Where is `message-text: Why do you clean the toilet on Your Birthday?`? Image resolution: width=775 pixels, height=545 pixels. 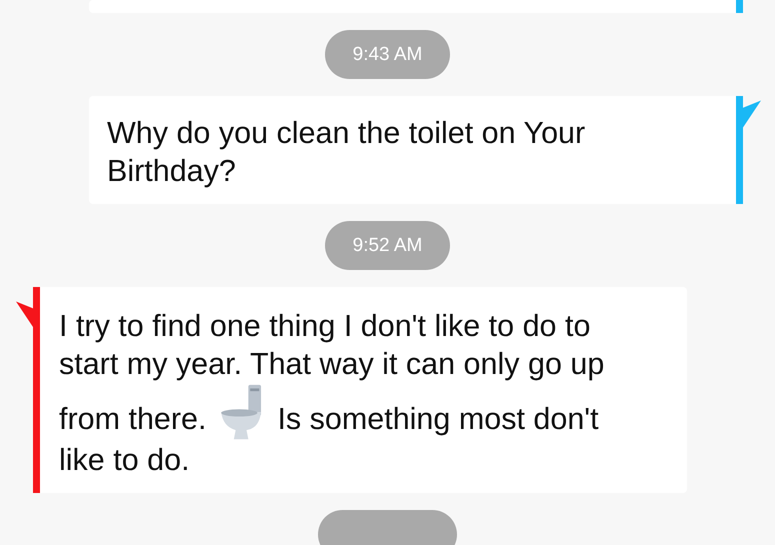
message-text: Why do you clean the toilet on Your Birthday? is located at coordinates (346, 152).